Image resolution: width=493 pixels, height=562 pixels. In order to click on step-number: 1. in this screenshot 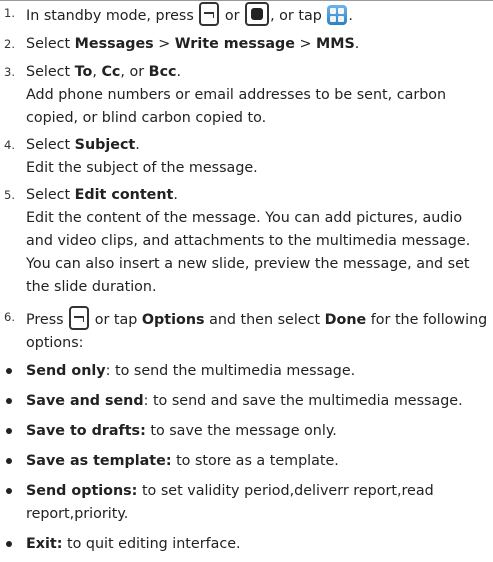, I will do `click(9, 13)`.